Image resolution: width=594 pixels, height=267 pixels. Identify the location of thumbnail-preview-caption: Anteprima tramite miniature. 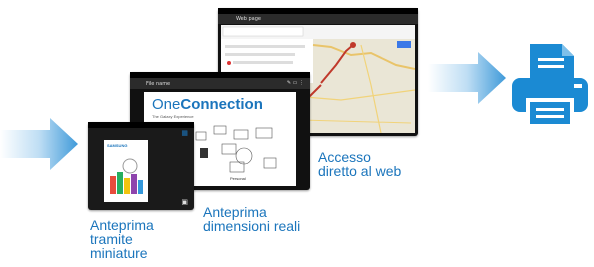
(122, 239).